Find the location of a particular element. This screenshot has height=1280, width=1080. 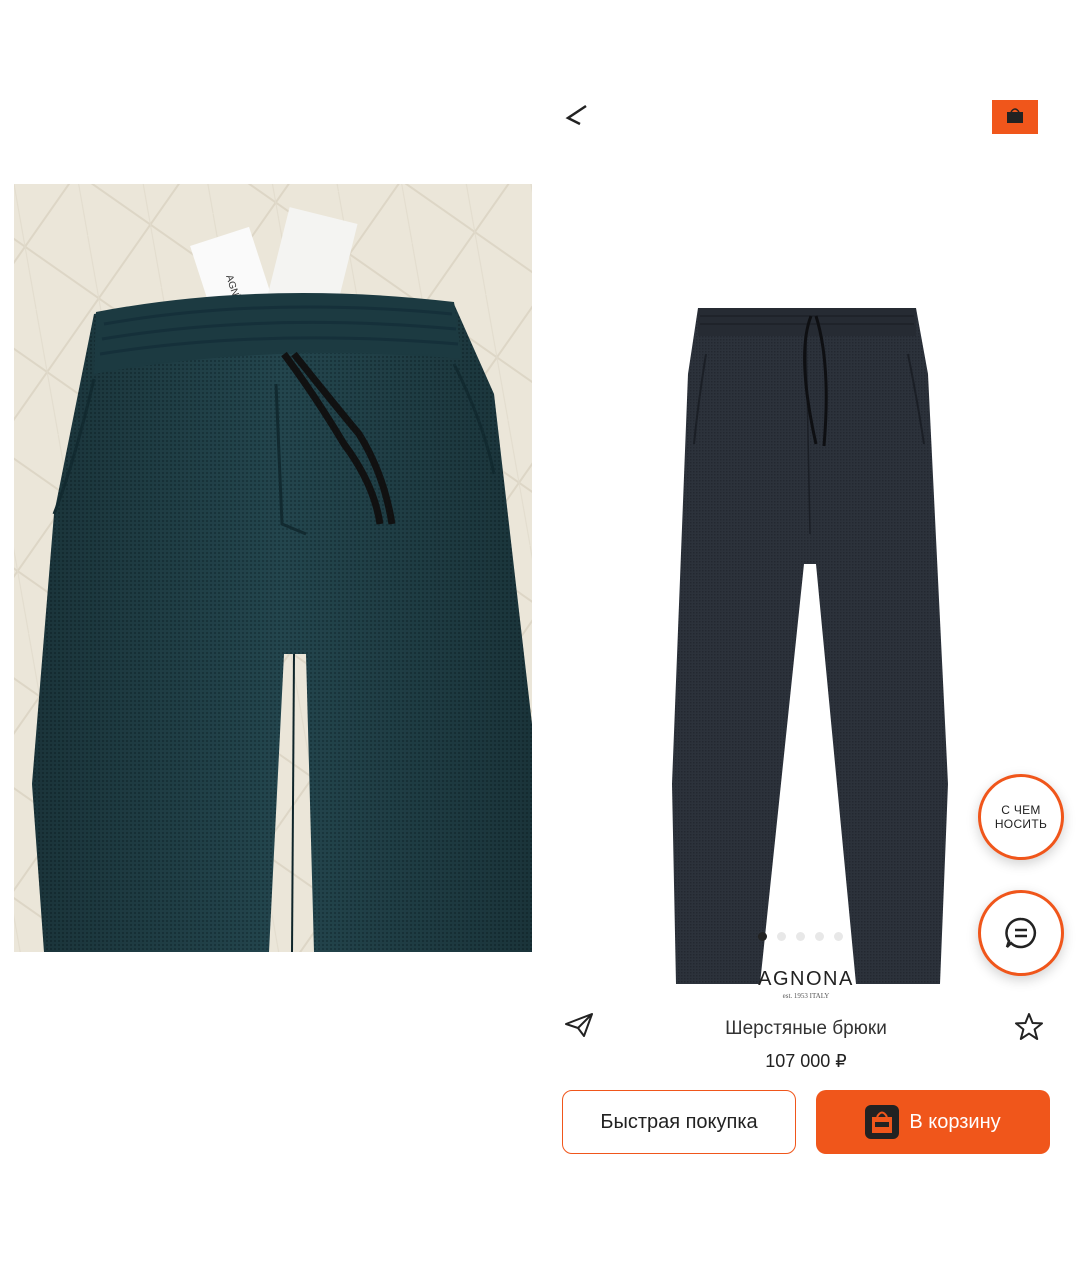

add-to-cart-button: В корзину is located at coordinates (933, 1122).